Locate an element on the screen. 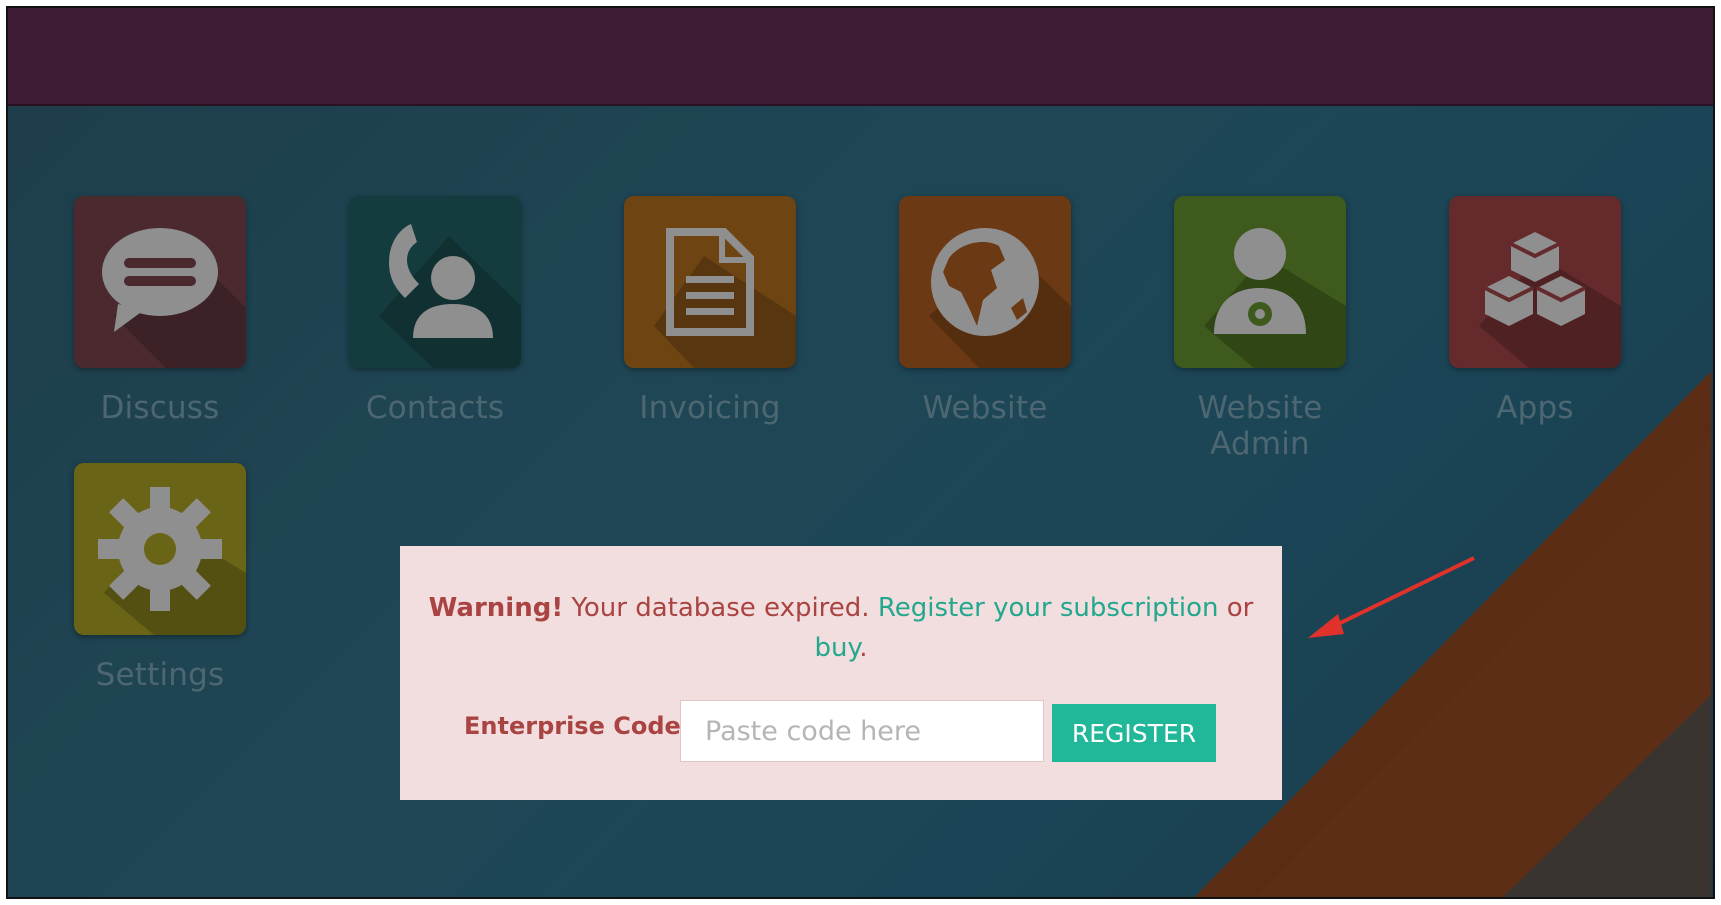  settings-tile is located at coordinates (160, 549).